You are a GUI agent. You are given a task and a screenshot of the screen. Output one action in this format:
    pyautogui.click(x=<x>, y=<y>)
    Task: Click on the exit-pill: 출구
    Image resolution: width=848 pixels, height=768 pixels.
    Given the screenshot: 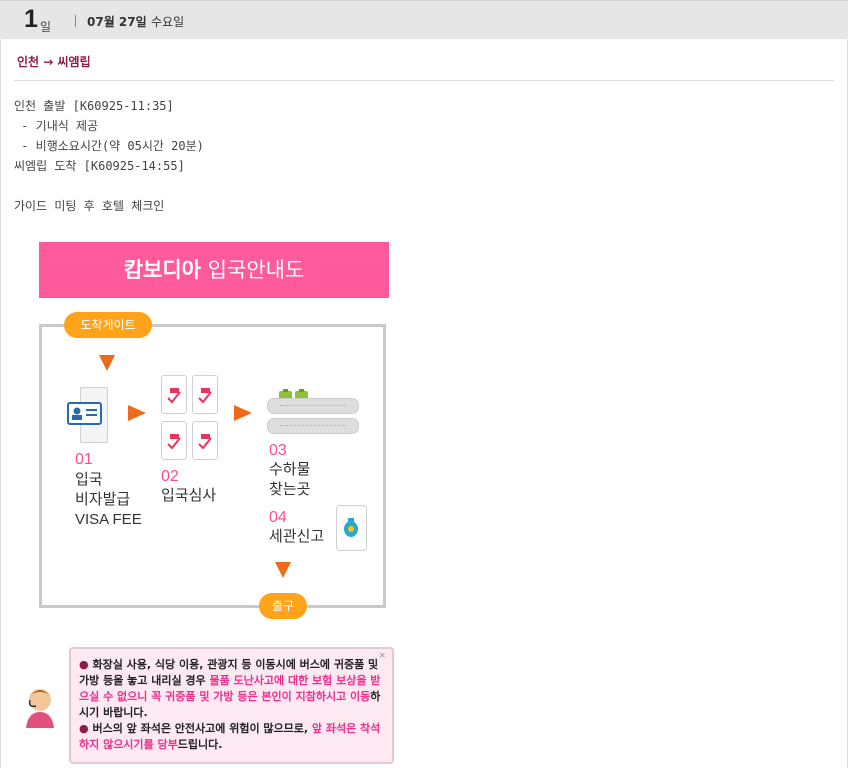 What is the action you would take?
    pyautogui.click(x=283, y=606)
    